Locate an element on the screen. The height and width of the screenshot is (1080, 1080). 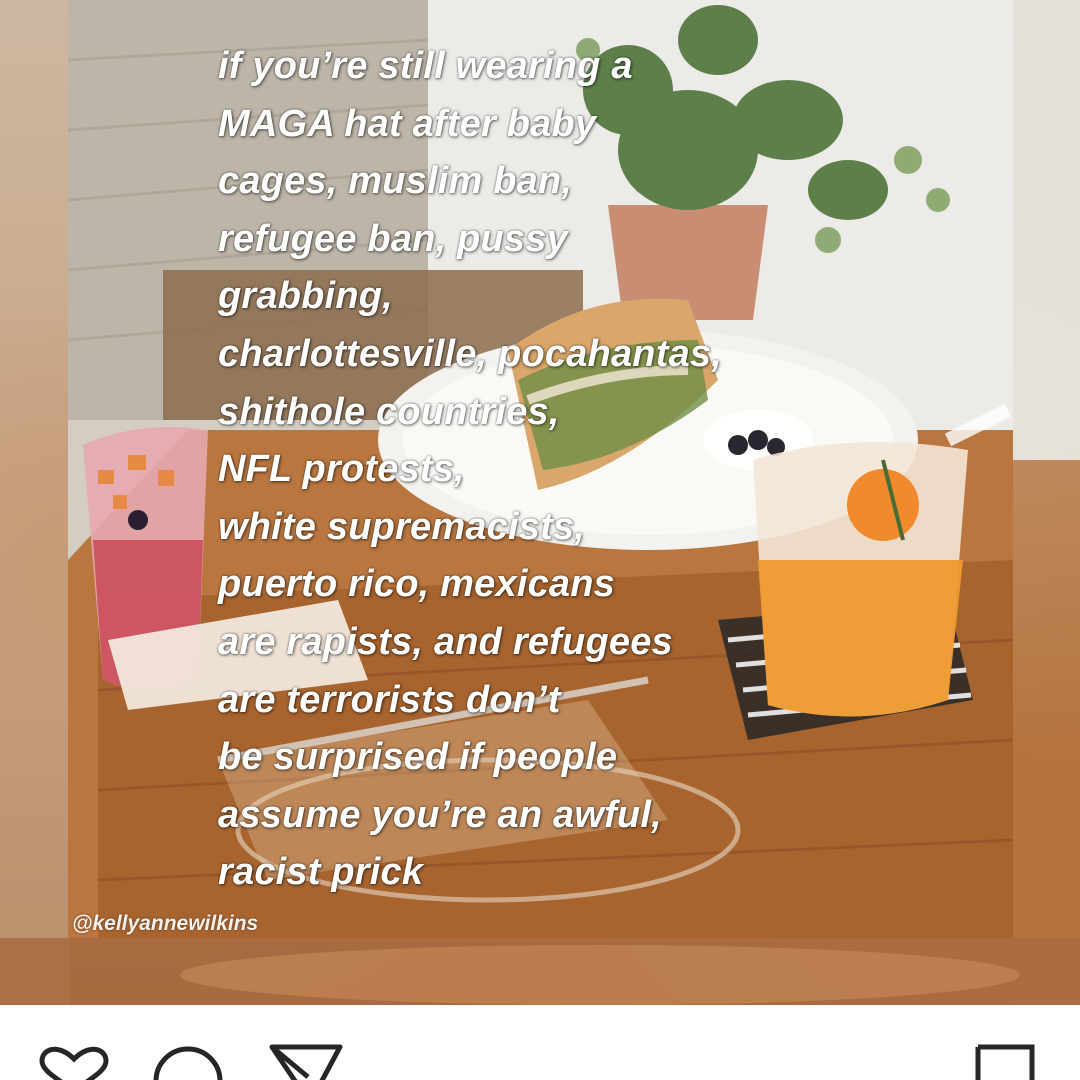
send-icon is located at coordinates (306, 1061).